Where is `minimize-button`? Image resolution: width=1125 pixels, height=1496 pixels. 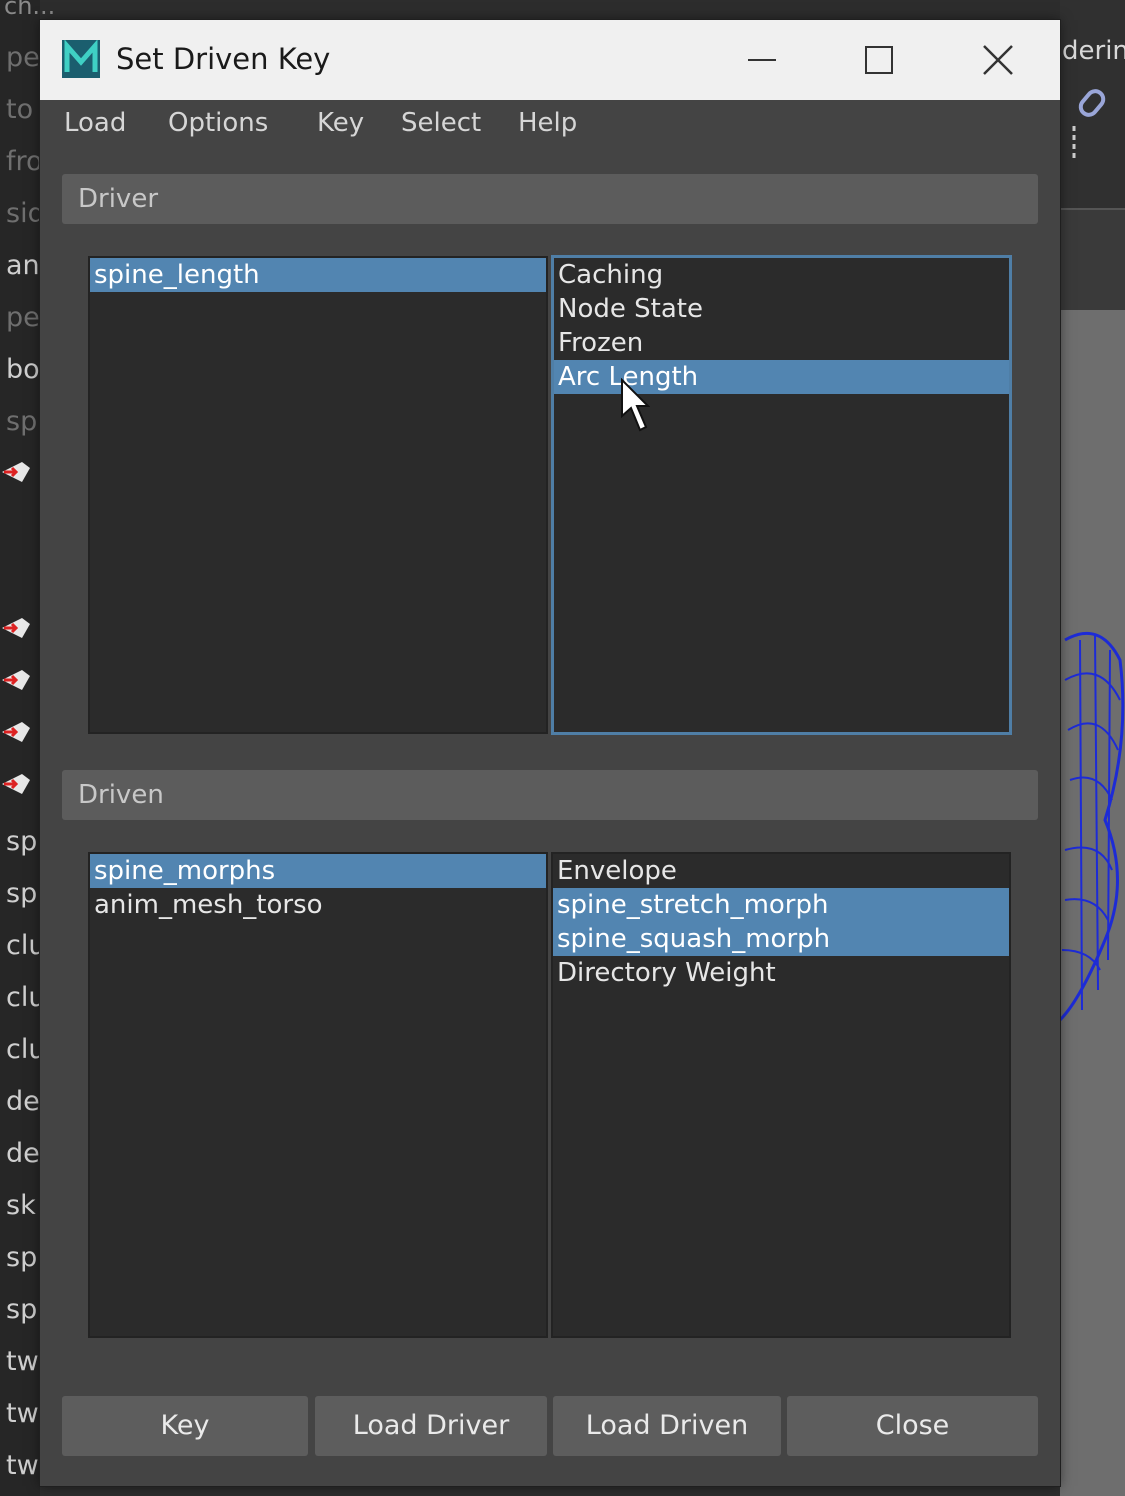
minimize-button is located at coordinates (762, 60).